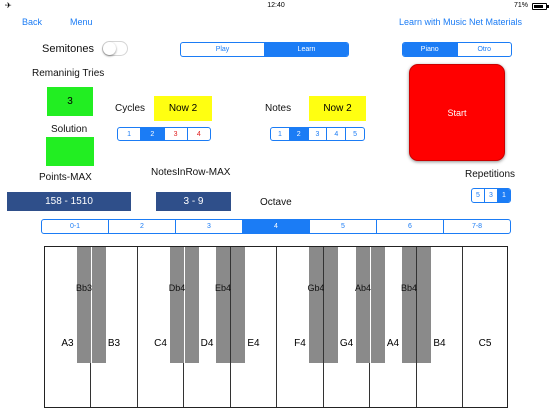 This screenshot has width=552, height=414. I want to click on octave-segment: 0-1 2 3 4 5 6 7-8, so click(276, 226).